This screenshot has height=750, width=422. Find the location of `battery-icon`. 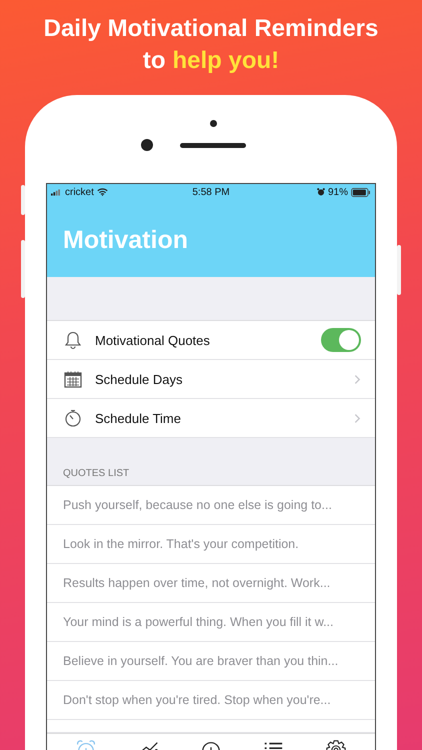

battery-icon is located at coordinates (361, 192).